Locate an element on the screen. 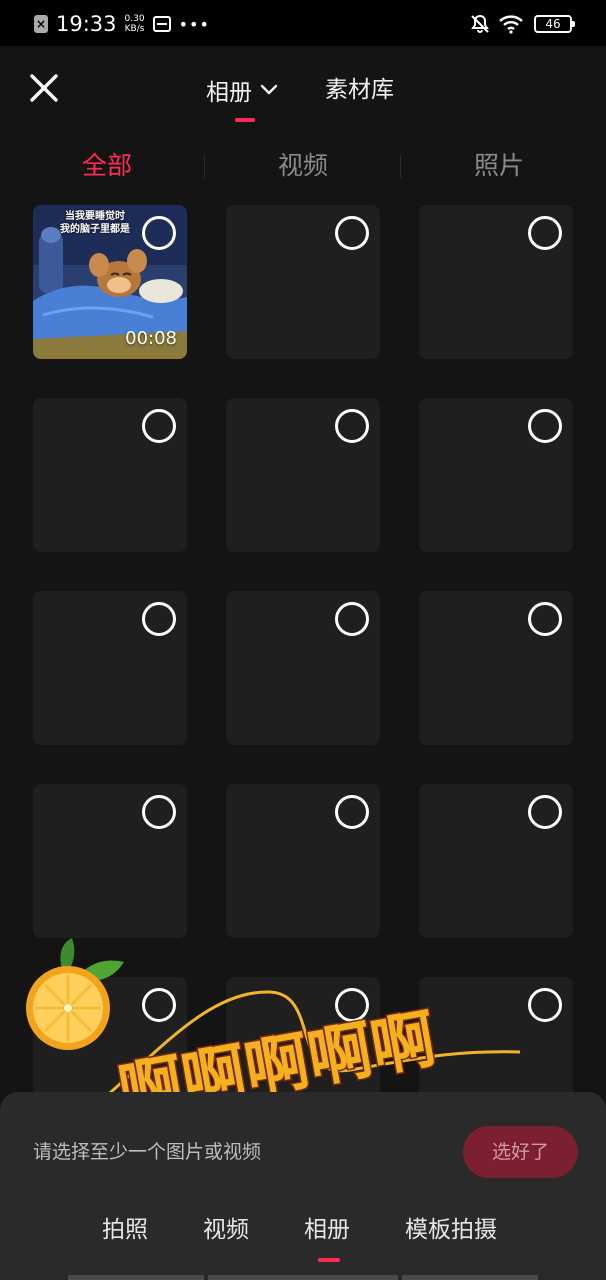 The height and width of the screenshot is (1280, 606). nav-album: 相册 is located at coordinates (327, 1230).